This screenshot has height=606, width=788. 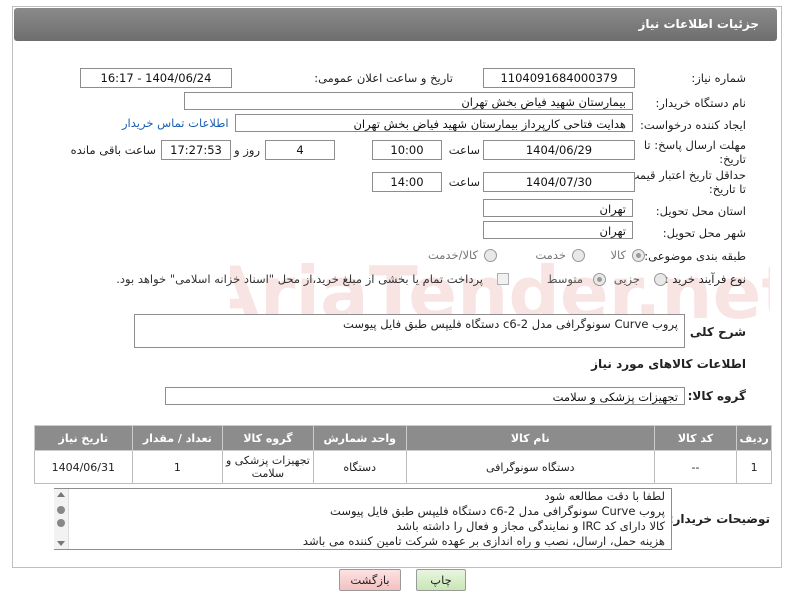 What do you see at coordinates (718, 78) in the screenshot?
I see `need-number-label: شماره نیاز:` at bounding box center [718, 78].